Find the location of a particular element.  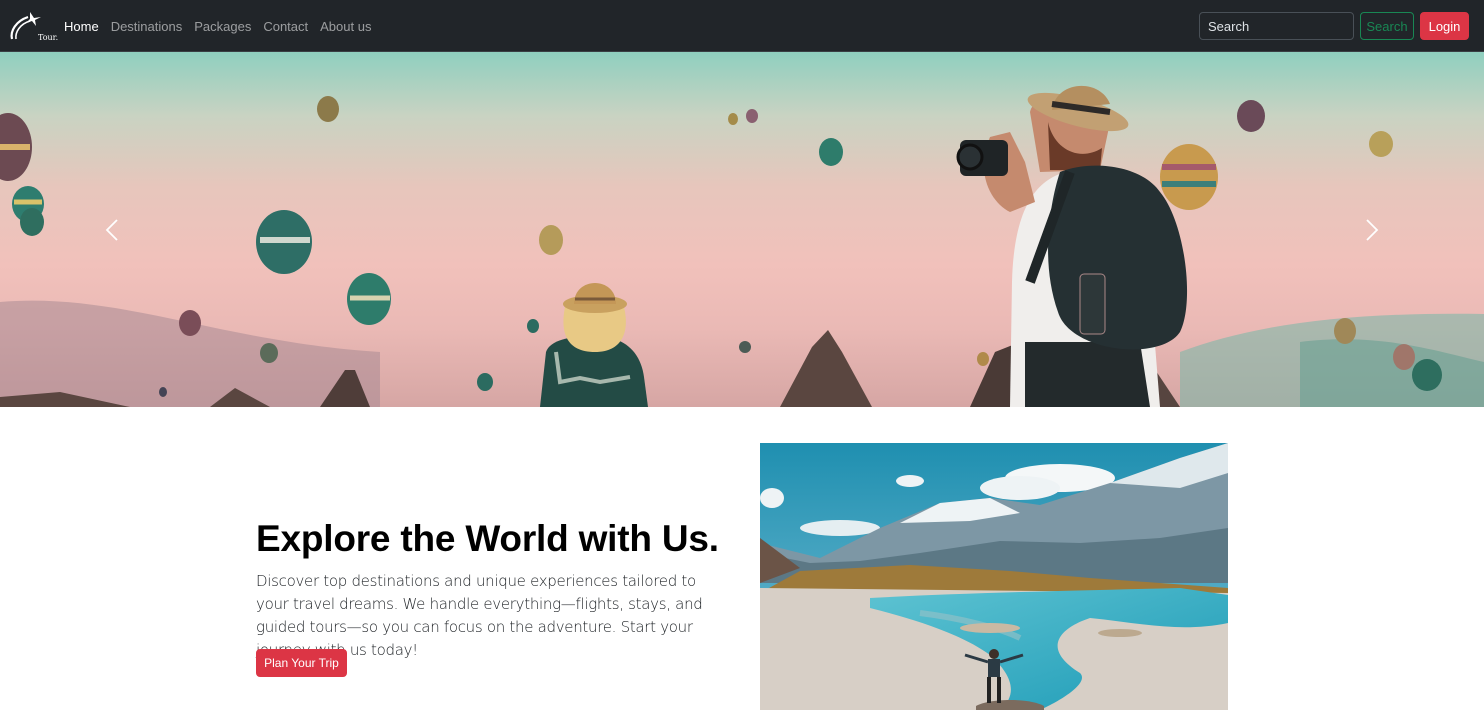

plan-your-trip-button: Plan Your Trip is located at coordinates (301, 663).